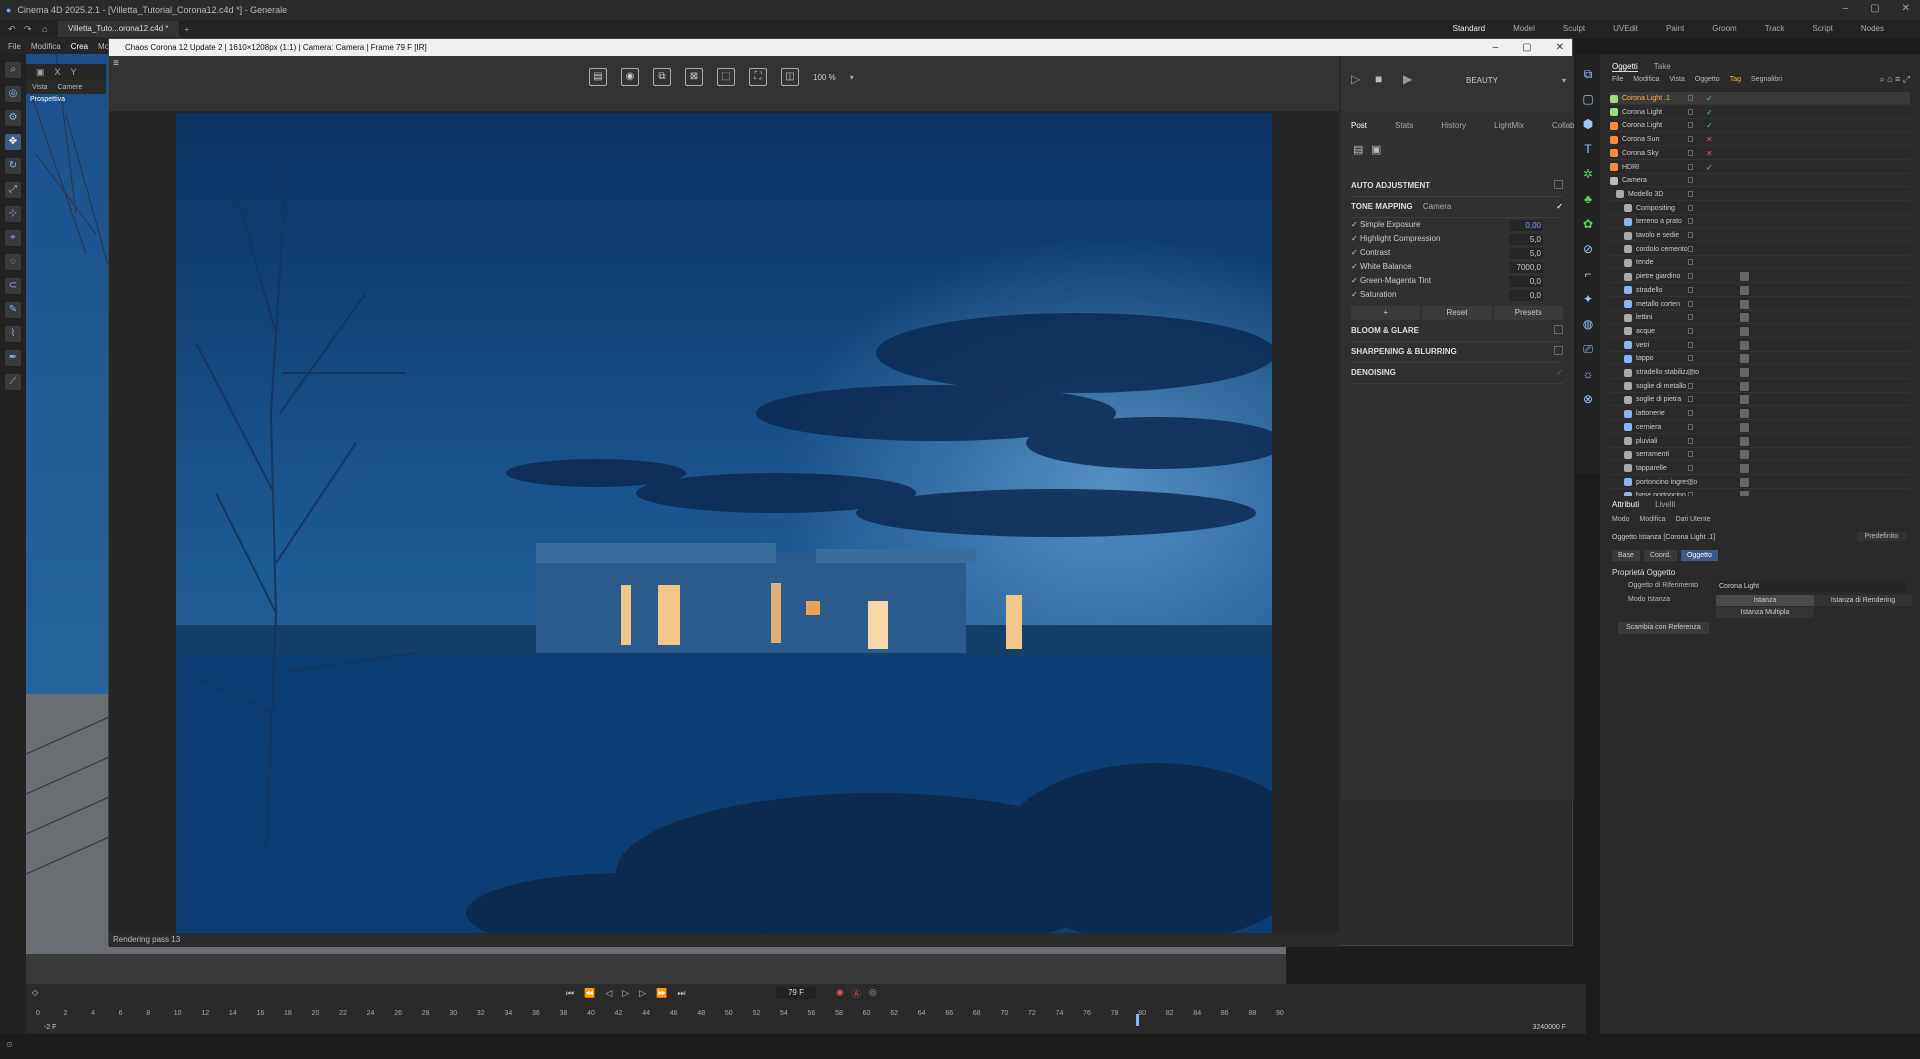 The image size is (1920, 1059). Describe the element at coordinates (1621, 519) in the screenshot. I see `attr-menu-modo: Modo` at that location.